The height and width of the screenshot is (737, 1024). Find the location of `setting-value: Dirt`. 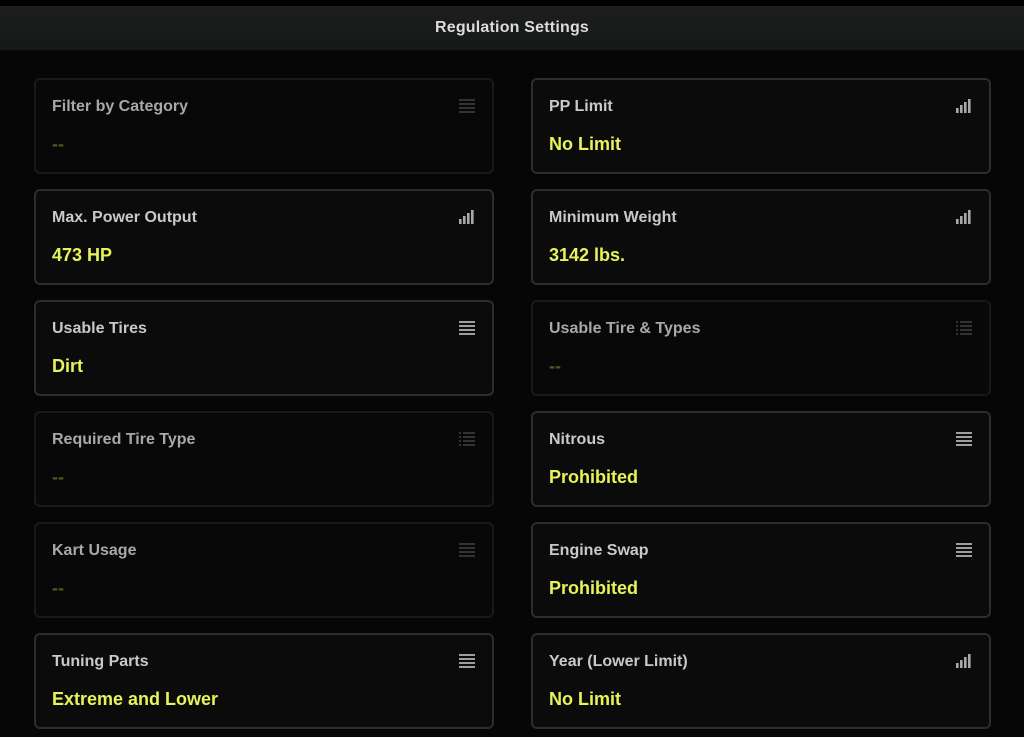

setting-value: Dirt is located at coordinates (67, 366).